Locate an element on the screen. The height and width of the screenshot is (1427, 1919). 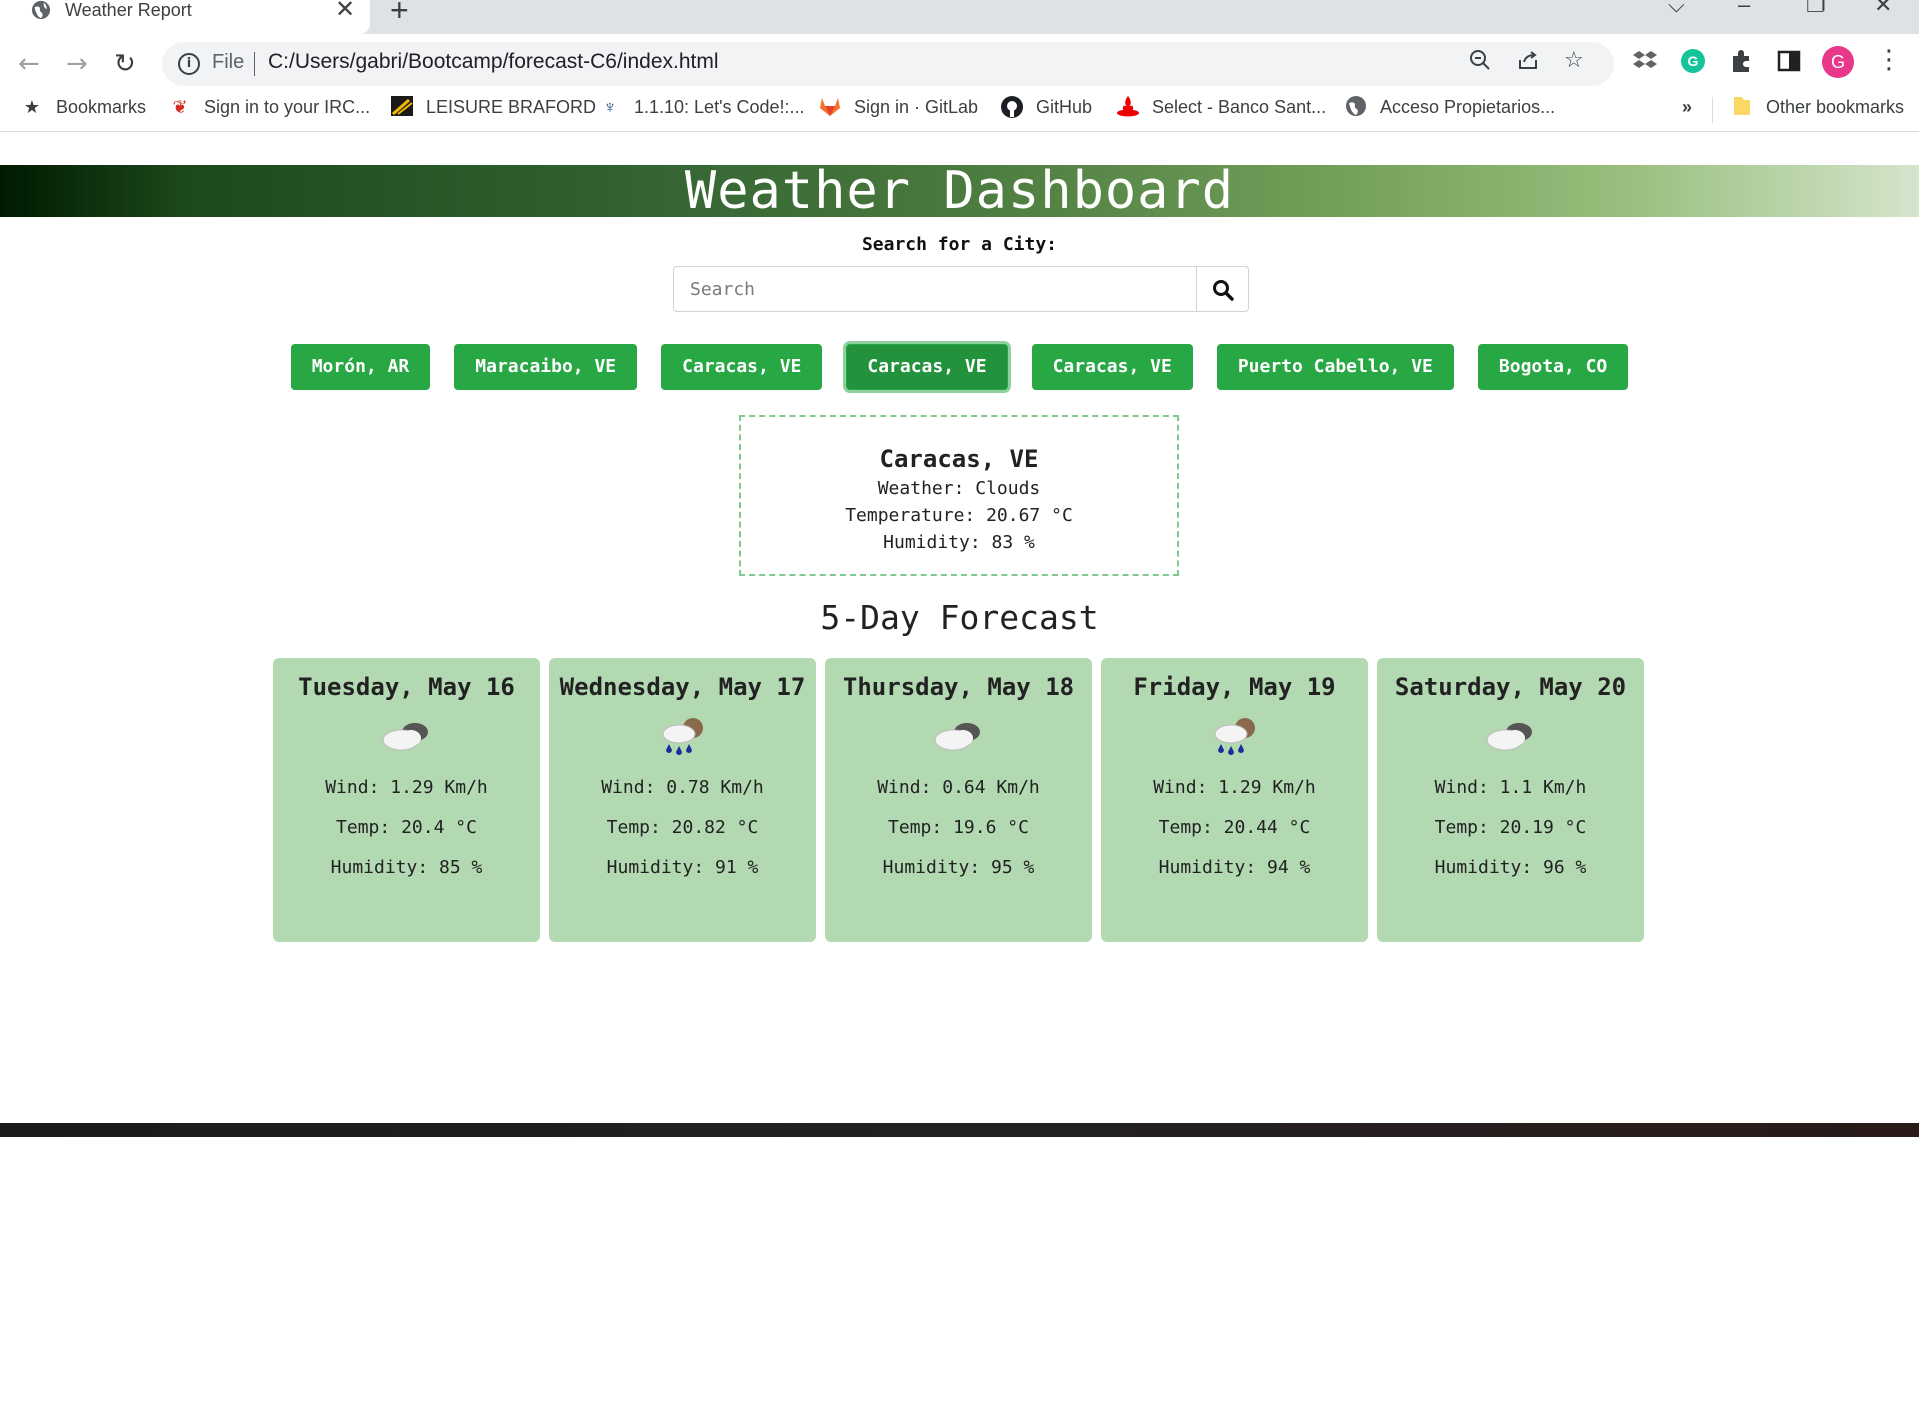
svg-text: G is located at coordinates (1693, 61).